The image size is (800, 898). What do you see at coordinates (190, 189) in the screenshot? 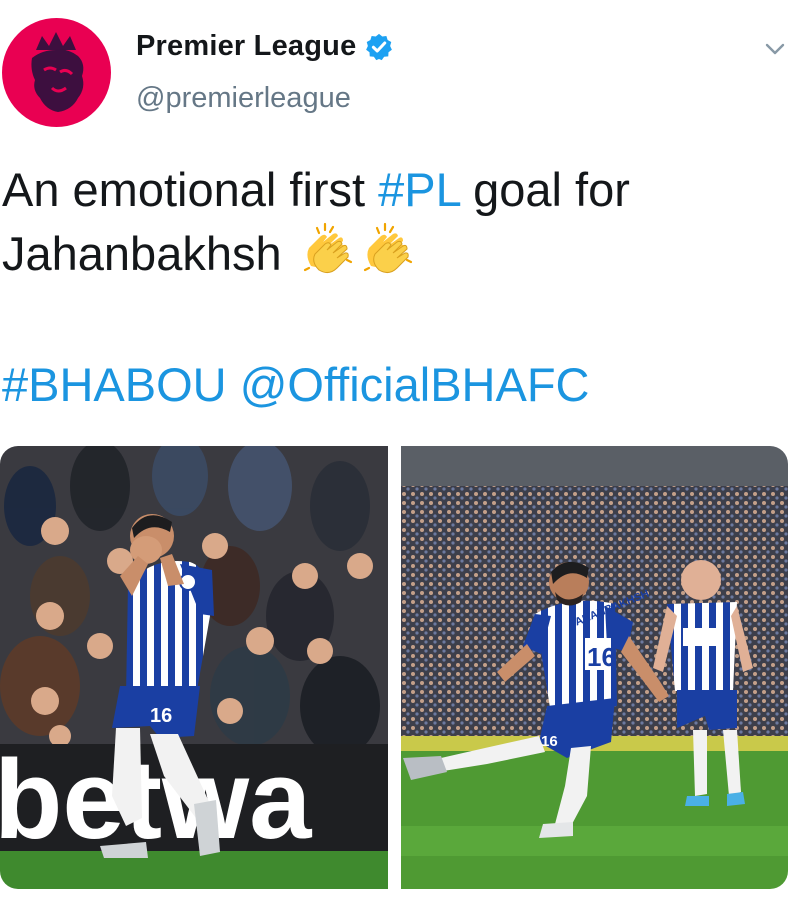
I see `tweet-text-part: An emotional first` at bounding box center [190, 189].